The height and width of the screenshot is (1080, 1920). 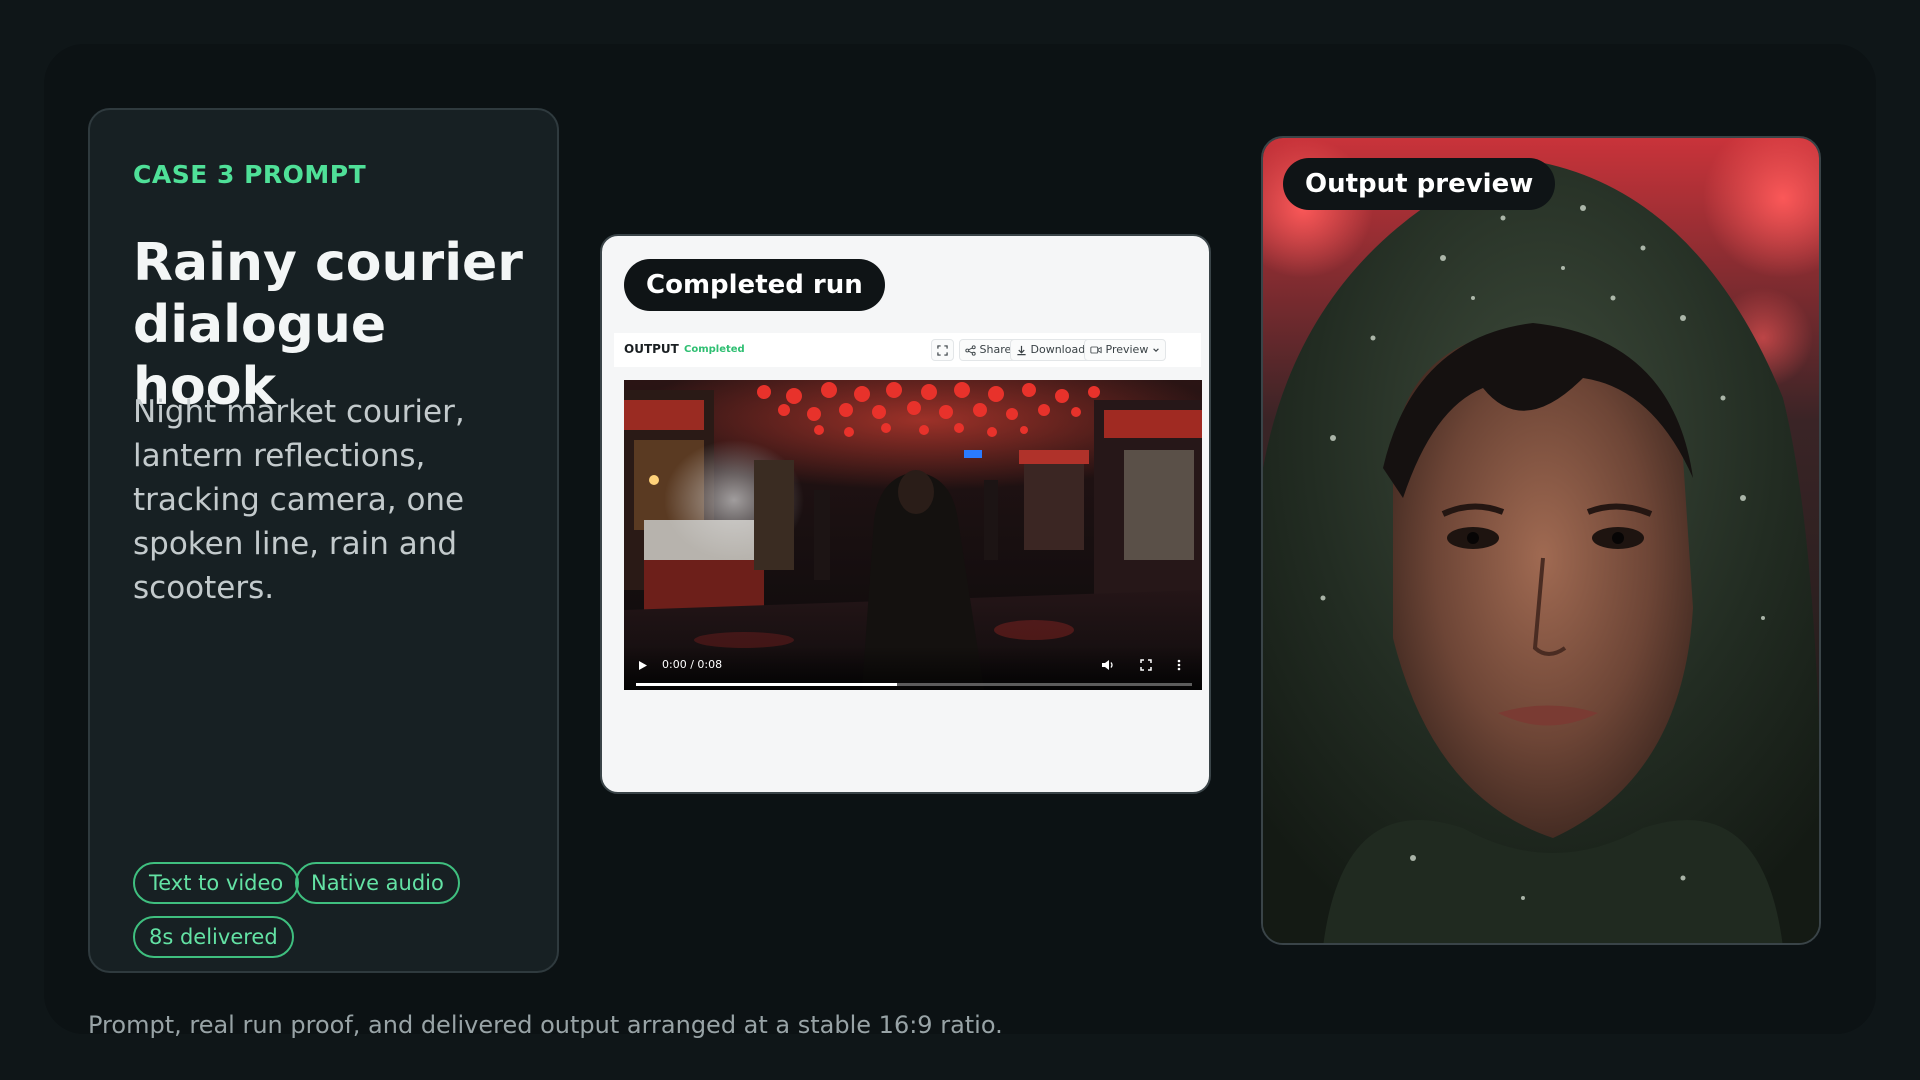 I want to click on share-button: Share, so click(x=988, y=350).